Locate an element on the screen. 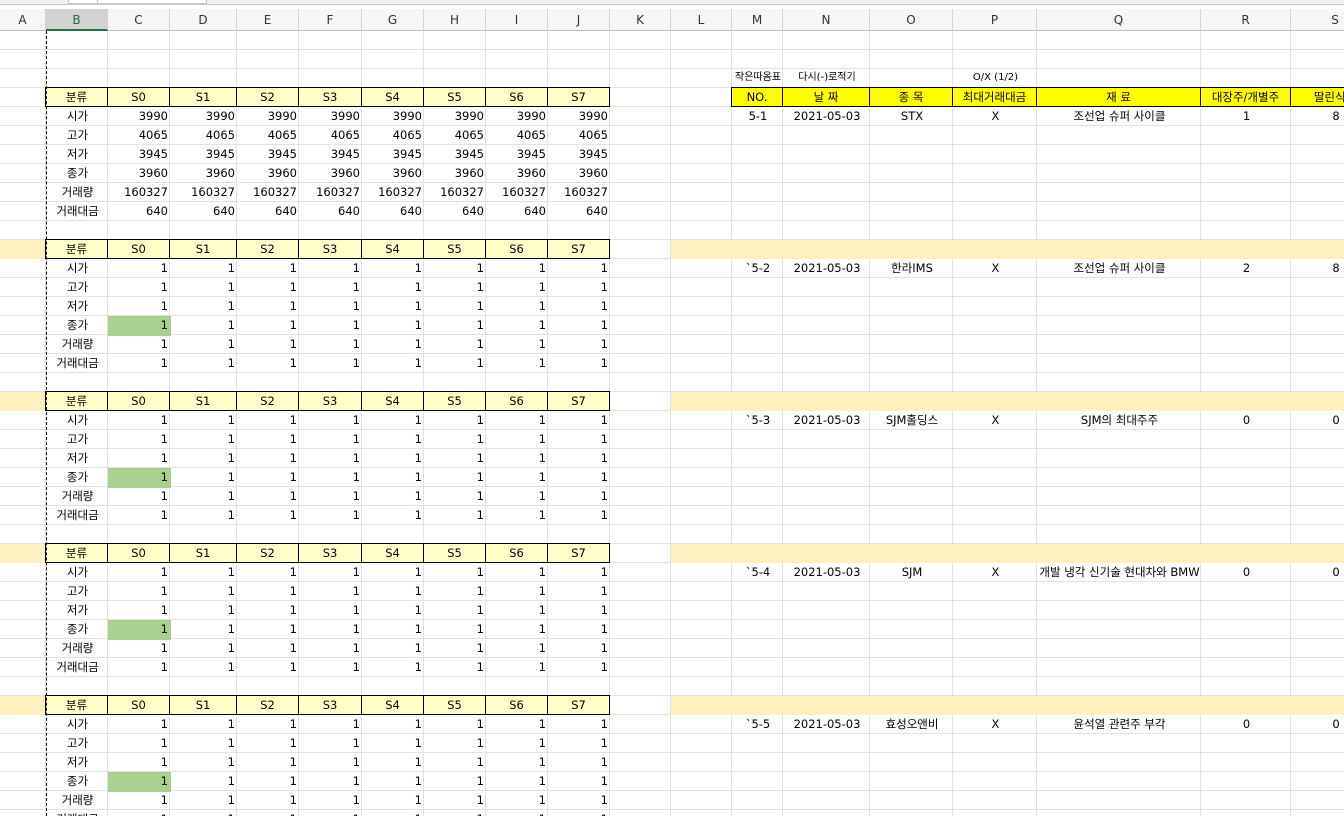  column-header-s: S is located at coordinates (1317, 20).